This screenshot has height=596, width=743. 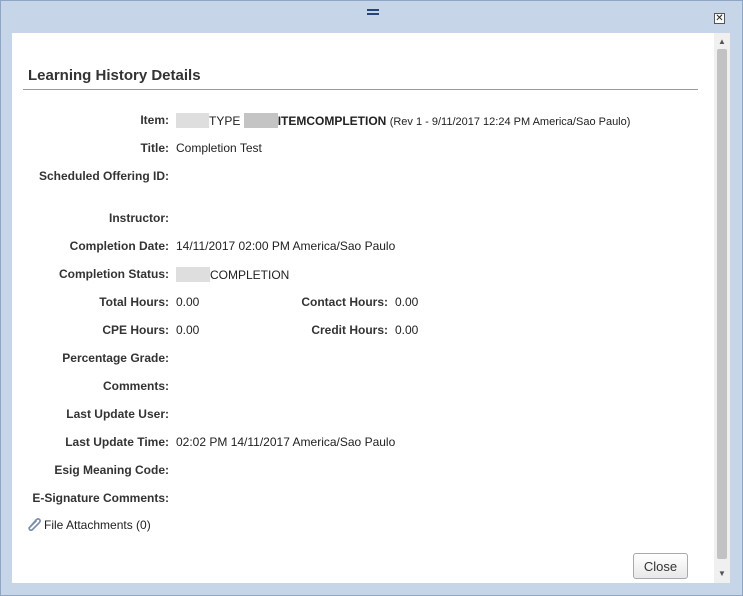 I want to click on completion-date-value: 14/11/2017 02:00 PM America/Sao Paulo, so click(x=286, y=246).